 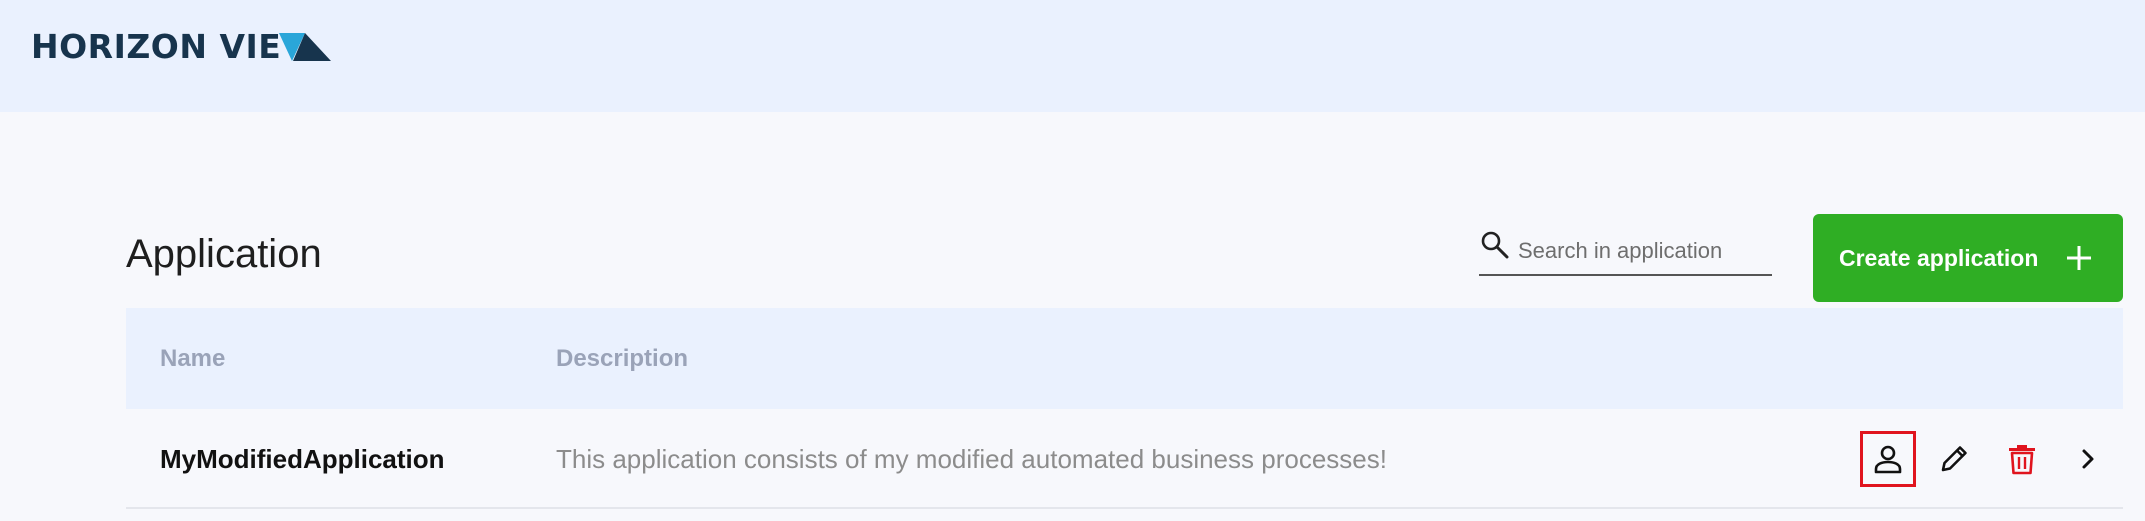 What do you see at coordinates (2079, 258) in the screenshot?
I see `plus-icon` at bounding box center [2079, 258].